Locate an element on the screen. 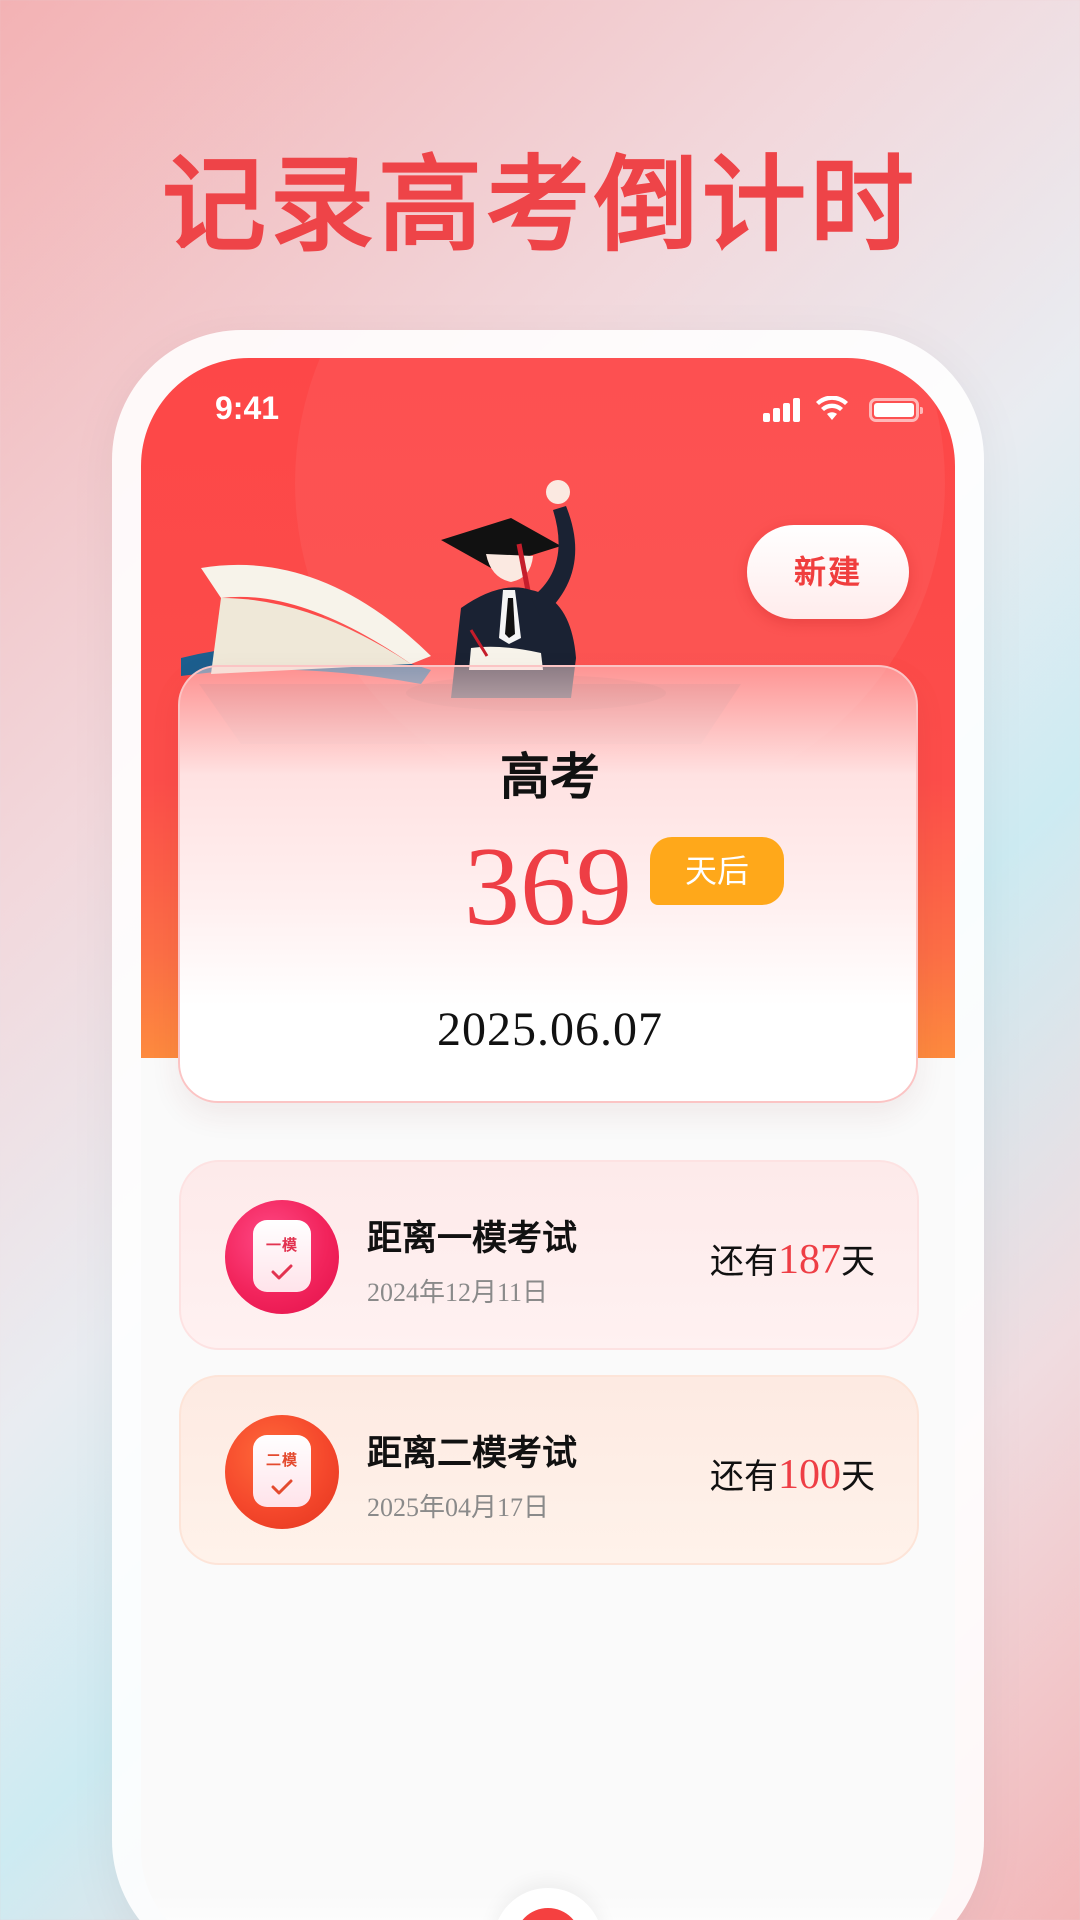 The width and height of the screenshot is (1080, 1920). exam-date: 2024年12月11日 is located at coordinates (458, 1292).